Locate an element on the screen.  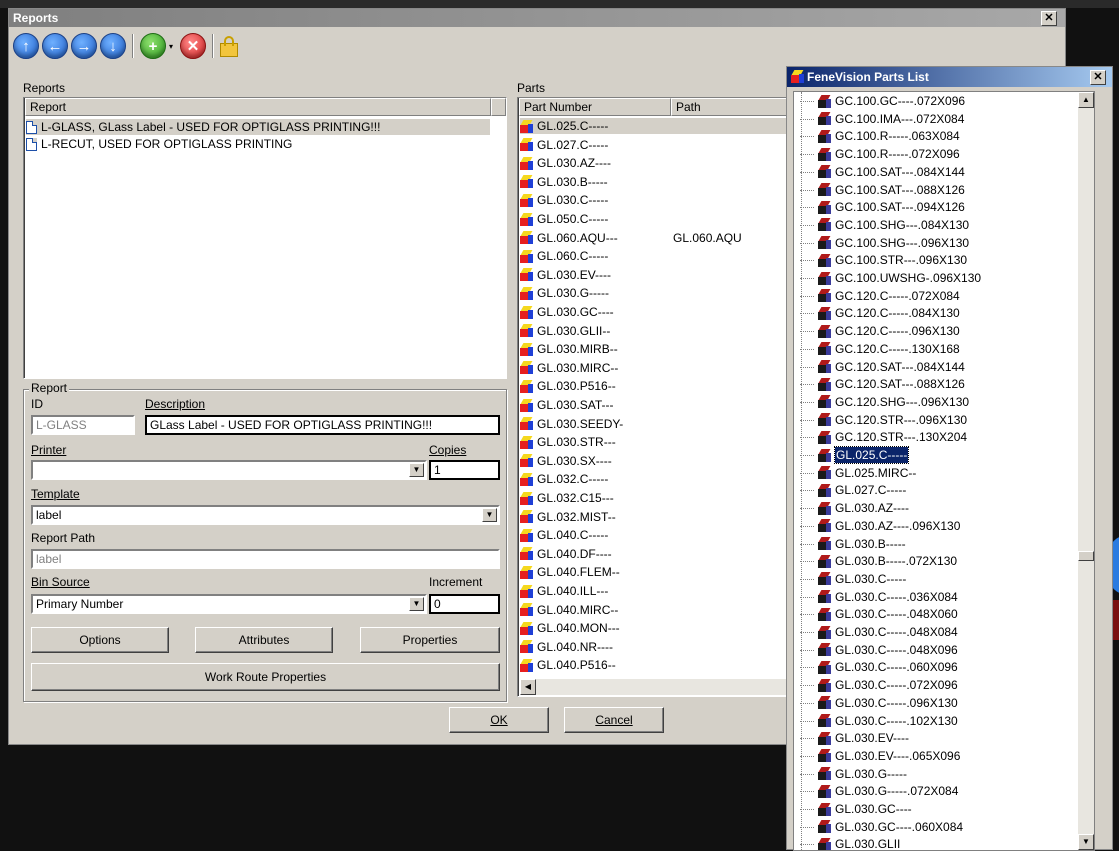
part-row: GL.040.MIRC-- is located at coordinates (654, 610).